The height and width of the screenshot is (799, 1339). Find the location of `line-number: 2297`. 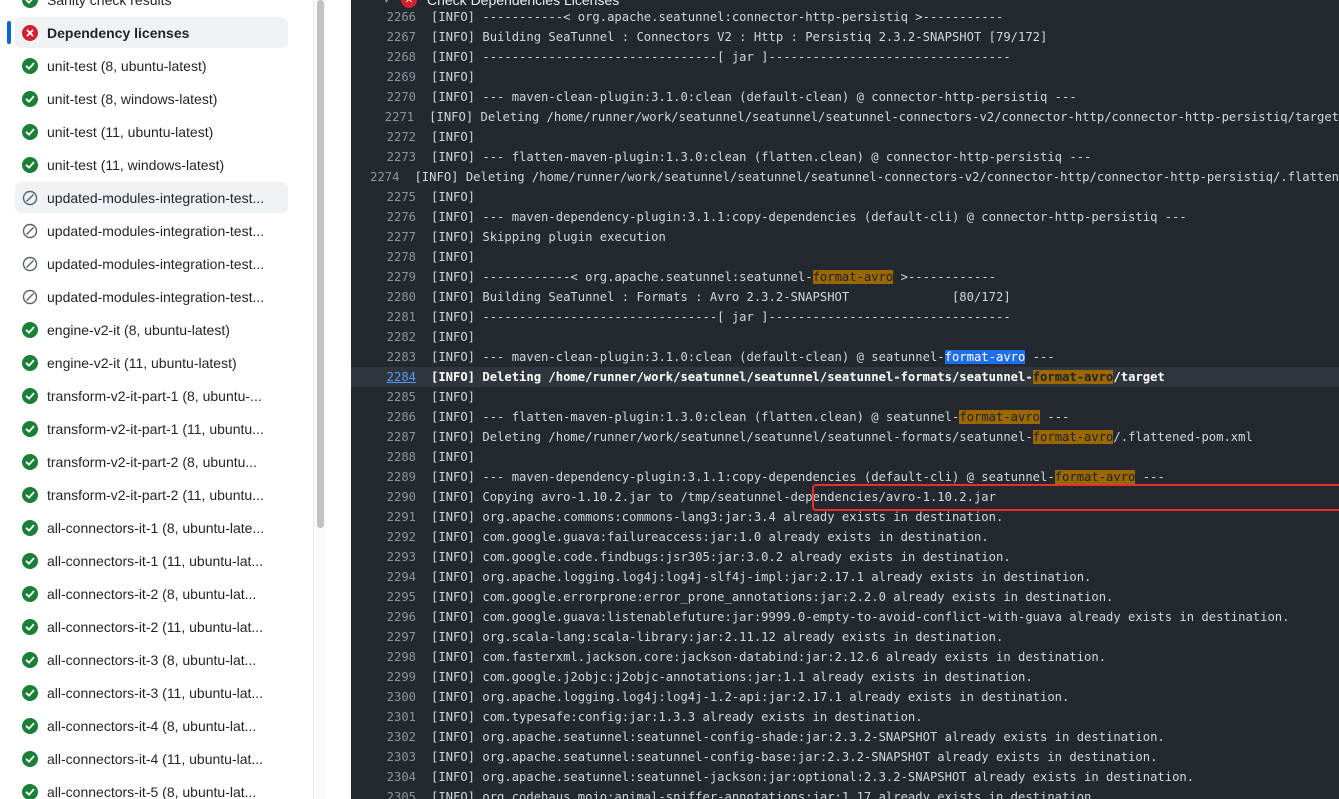

line-number: 2297 is located at coordinates (383, 637).